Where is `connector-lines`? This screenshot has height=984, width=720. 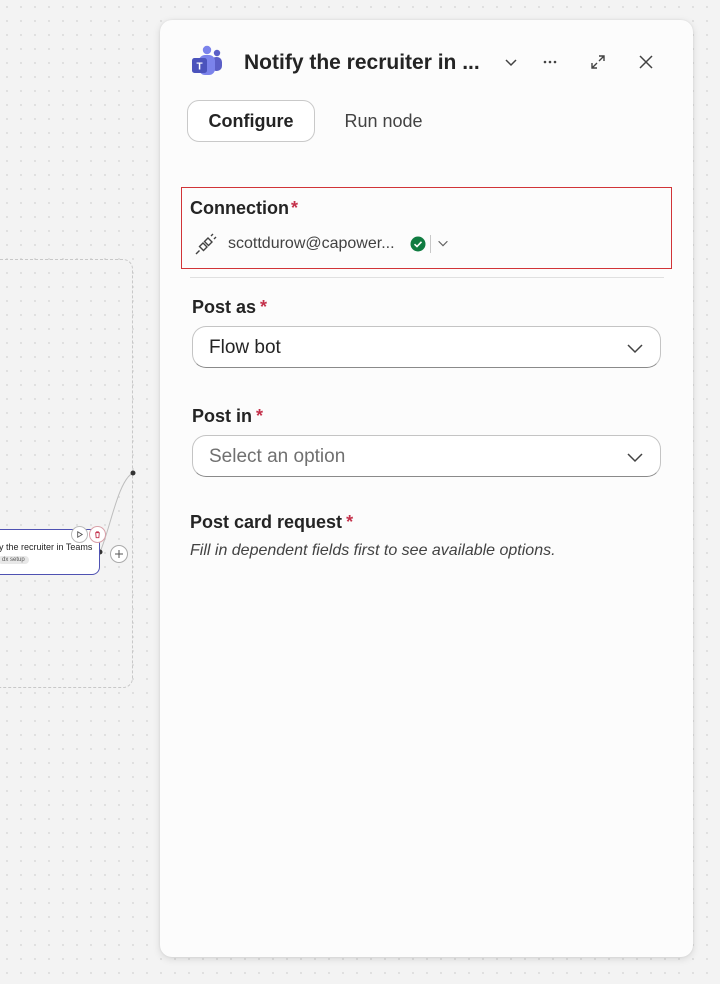
connector-lines is located at coordinates (116, 512).